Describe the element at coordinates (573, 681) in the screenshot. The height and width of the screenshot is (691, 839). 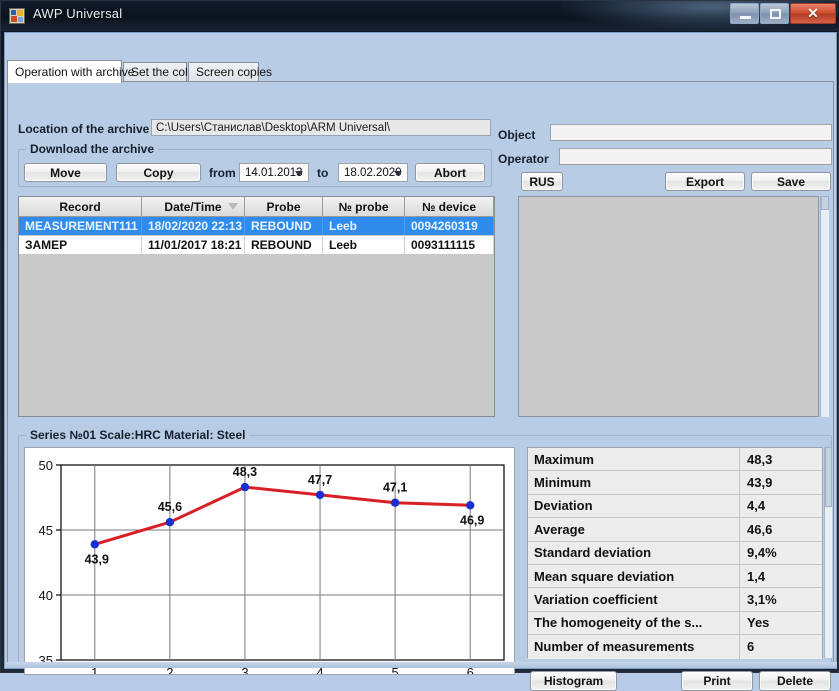
I see `histogram-button: Histogram` at that location.